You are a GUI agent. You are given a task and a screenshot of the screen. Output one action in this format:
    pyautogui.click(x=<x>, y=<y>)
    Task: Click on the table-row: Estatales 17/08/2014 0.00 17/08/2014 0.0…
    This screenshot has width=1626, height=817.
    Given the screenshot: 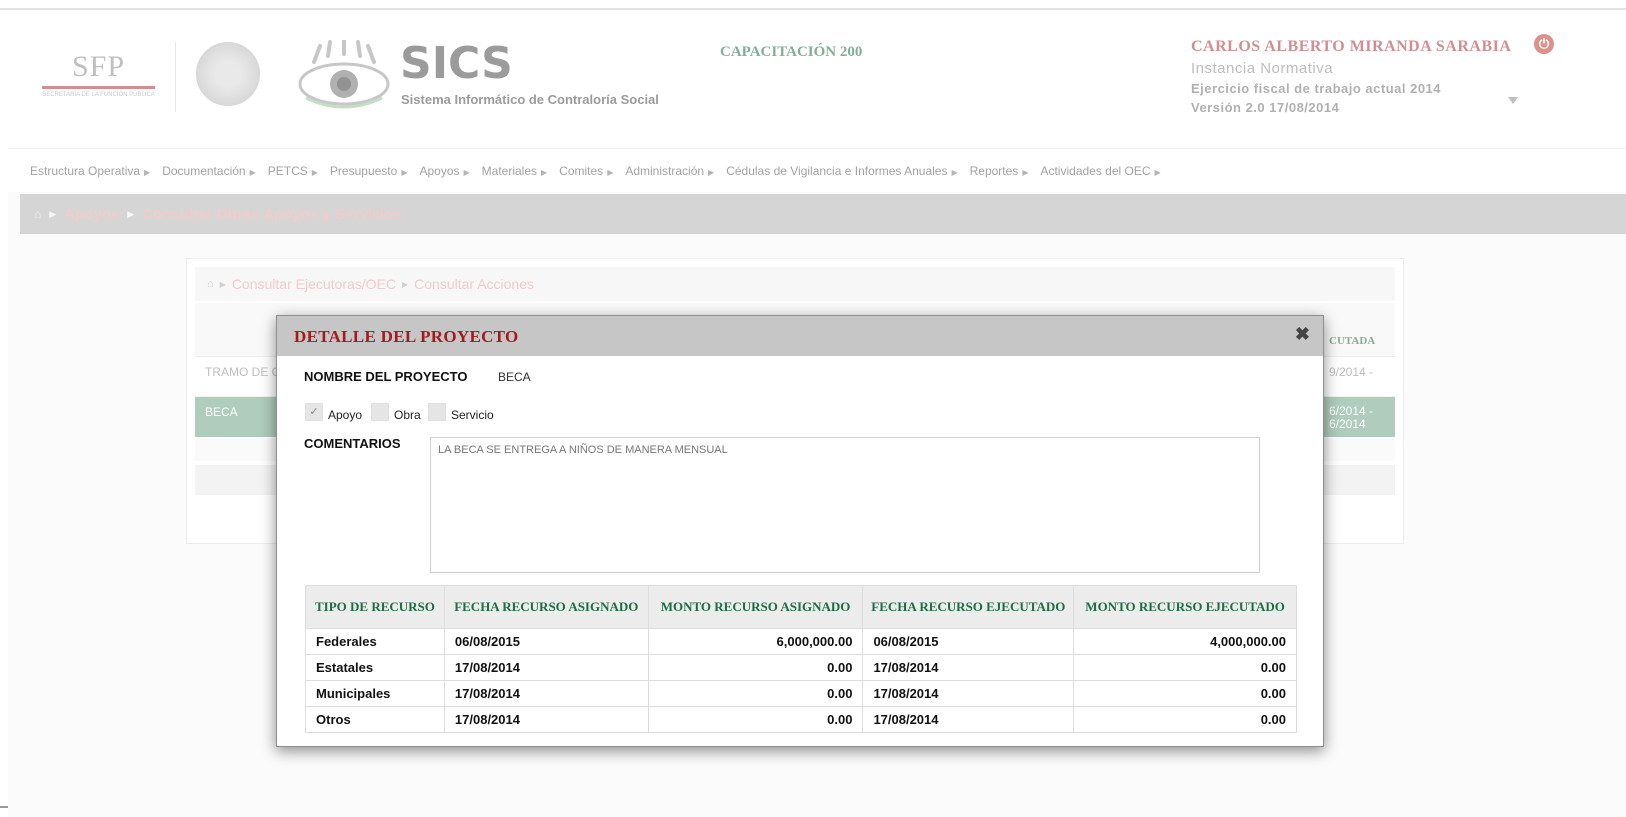 What is the action you would take?
    pyautogui.click(x=801, y=667)
    